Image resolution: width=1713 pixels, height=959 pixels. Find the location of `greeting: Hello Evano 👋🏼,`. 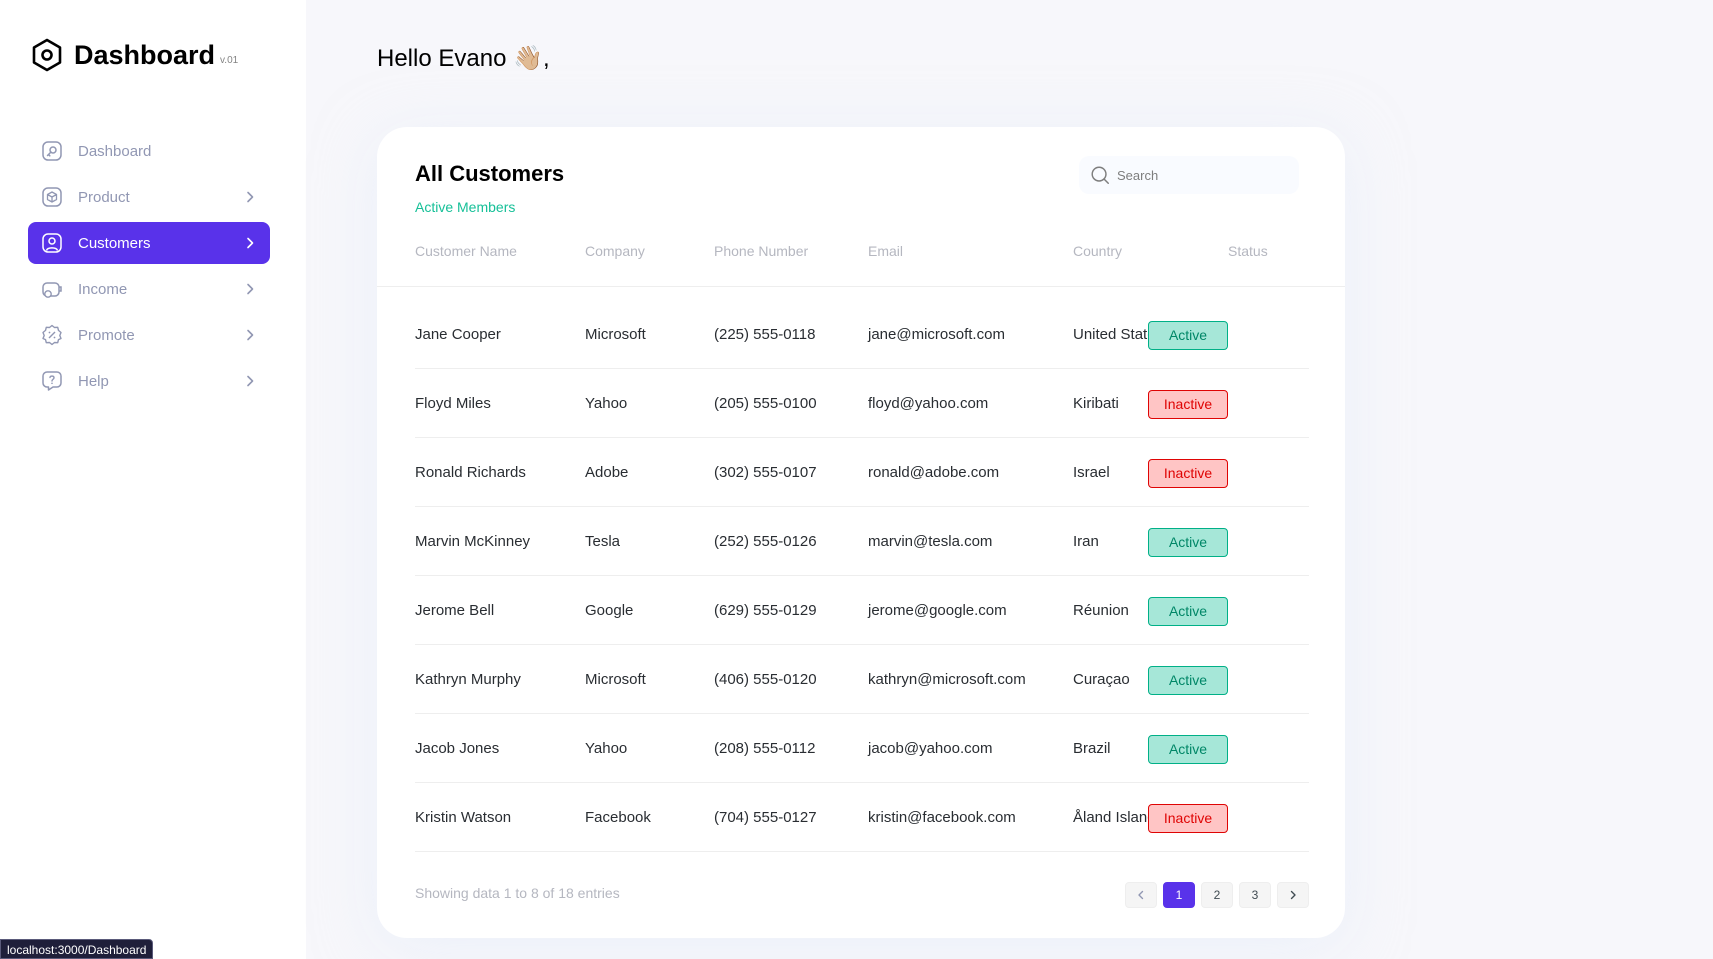

greeting: Hello Evano 👋🏼, is located at coordinates (463, 58).